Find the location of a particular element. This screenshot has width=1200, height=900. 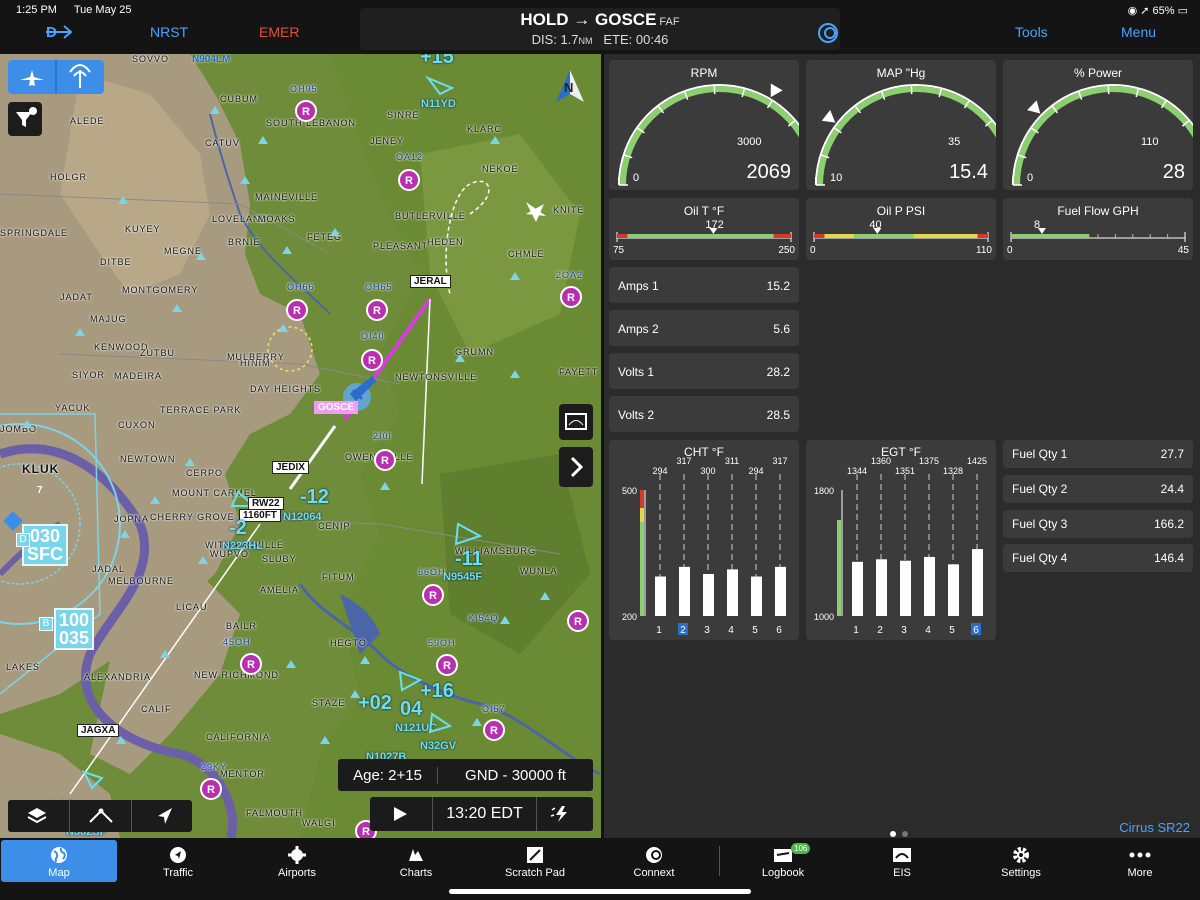

gauge-max: 35 is located at coordinates (954, 142).